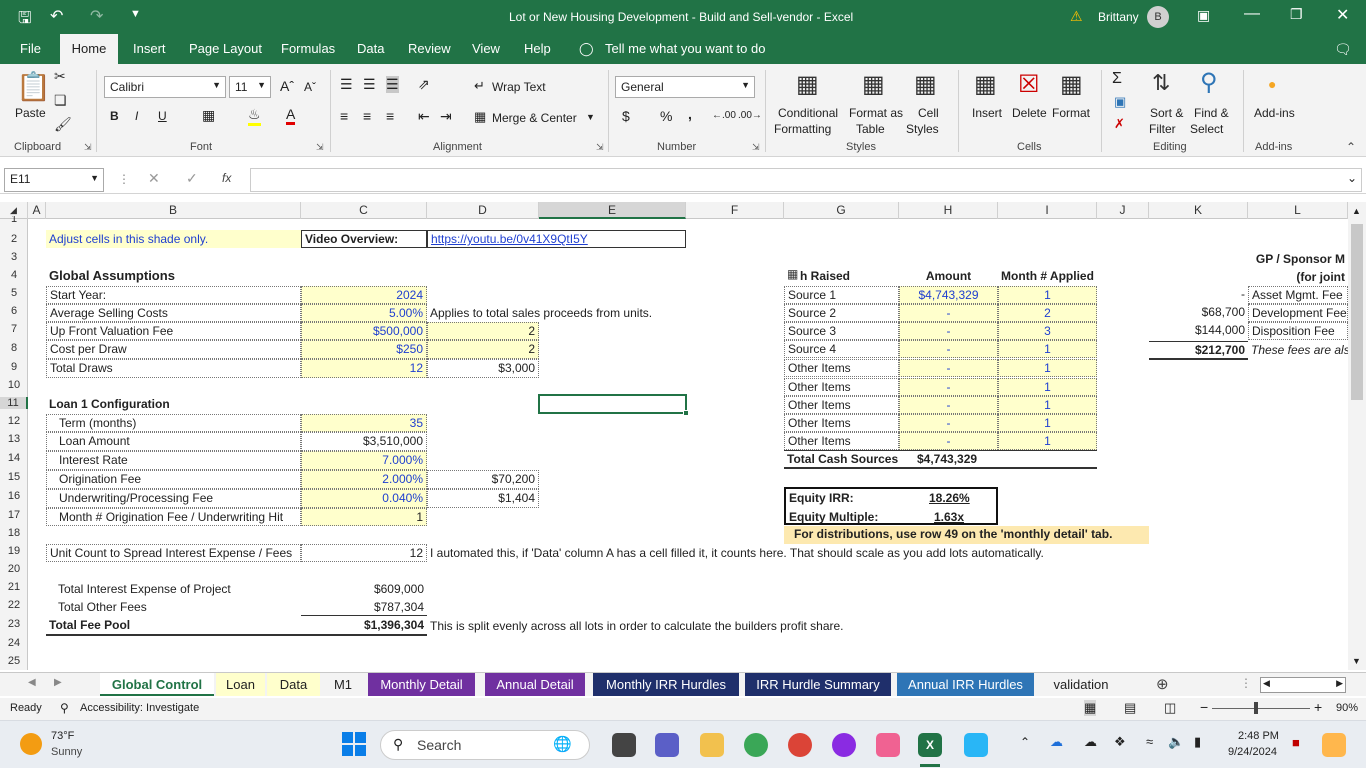 This screenshot has width=1366, height=768. What do you see at coordinates (735, 210) in the screenshot?
I see `column-header-f: F` at bounding box center [735, 210].